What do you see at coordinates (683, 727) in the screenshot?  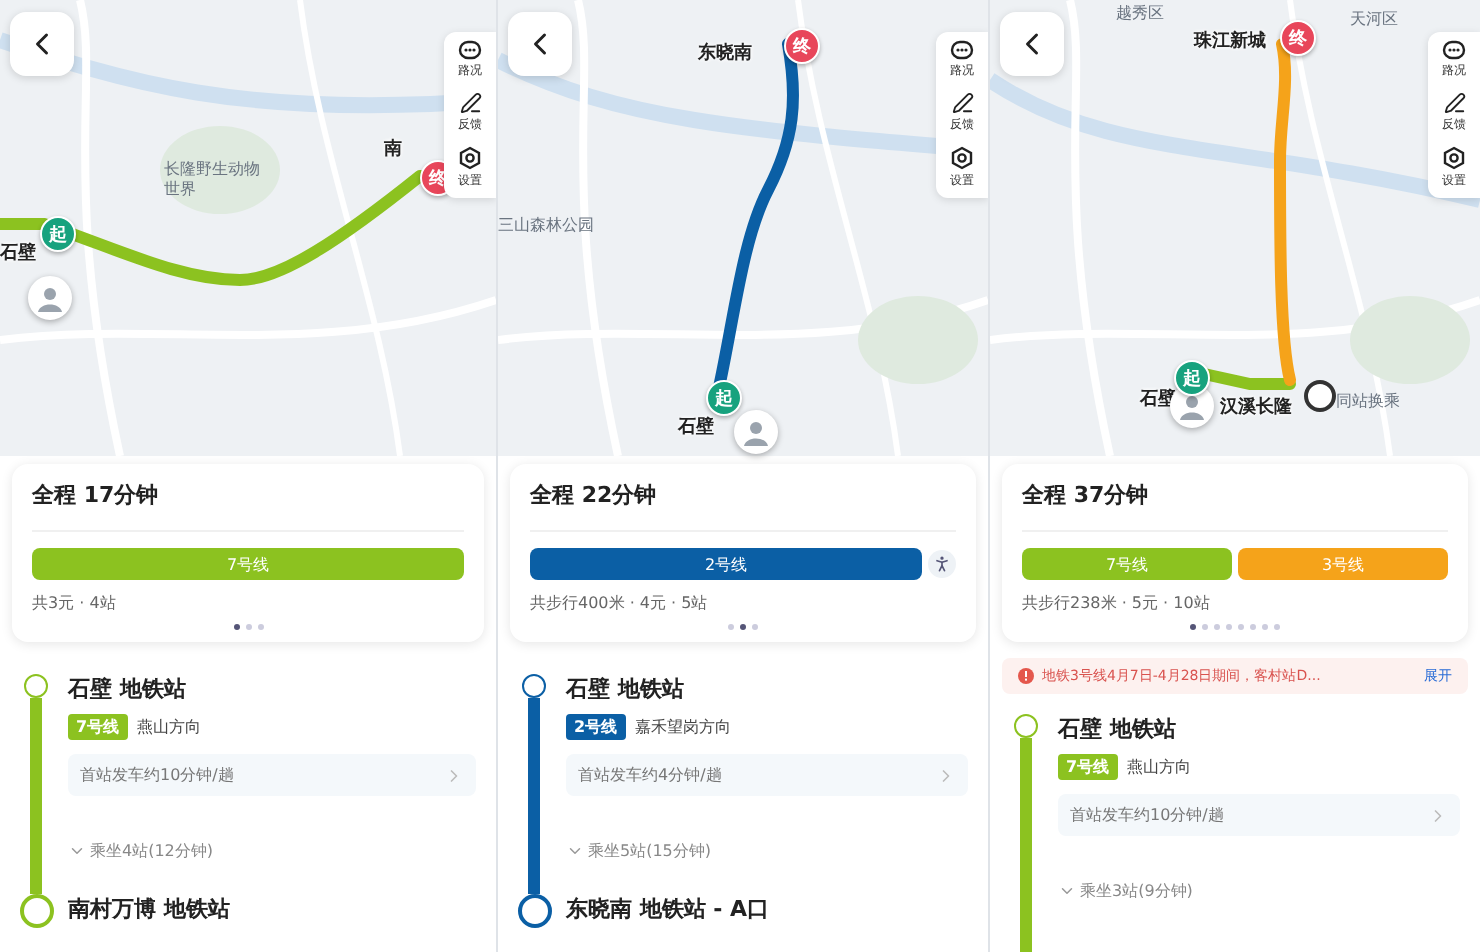 I see `direction-text: 嘉禾望岗方向` at bounding box center [683, 727].